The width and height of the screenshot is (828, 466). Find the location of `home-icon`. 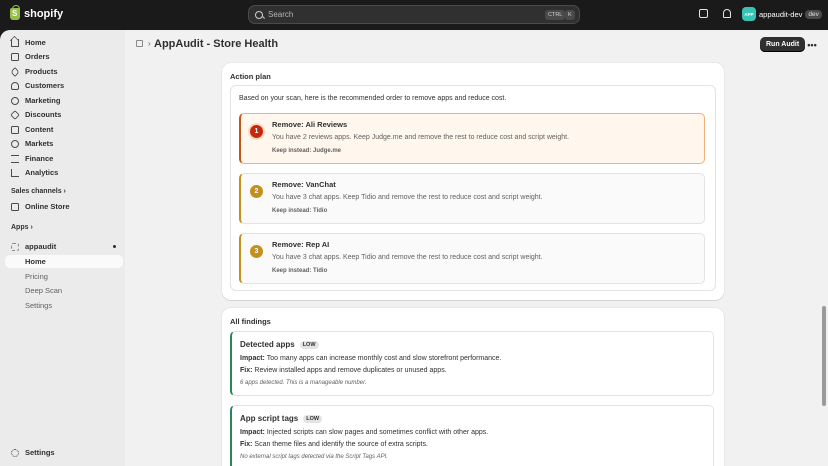

home-icon is located at coordinates (15, 42).